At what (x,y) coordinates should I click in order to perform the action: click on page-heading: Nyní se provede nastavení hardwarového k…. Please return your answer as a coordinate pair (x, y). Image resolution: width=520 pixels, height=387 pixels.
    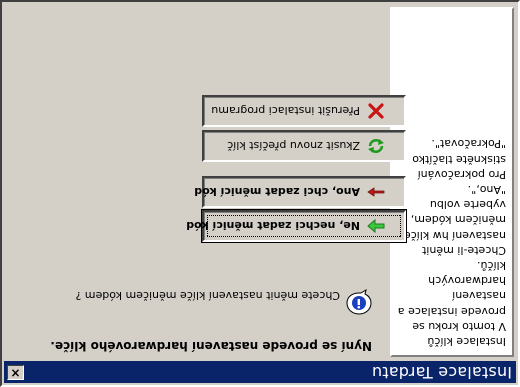
    Looking at the image, I should click on (211, 346).